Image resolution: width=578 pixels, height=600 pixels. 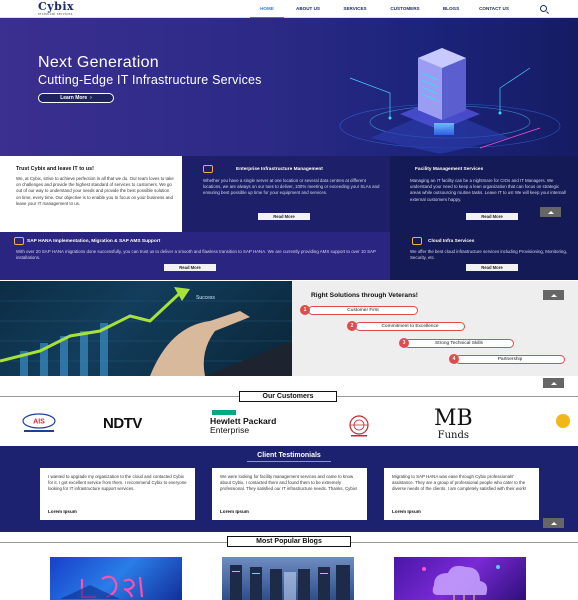 What do you see at coordinates (55, 14) in the screenshot?
I see `logo-subtext: technical services` at bounding box center [55, 14].